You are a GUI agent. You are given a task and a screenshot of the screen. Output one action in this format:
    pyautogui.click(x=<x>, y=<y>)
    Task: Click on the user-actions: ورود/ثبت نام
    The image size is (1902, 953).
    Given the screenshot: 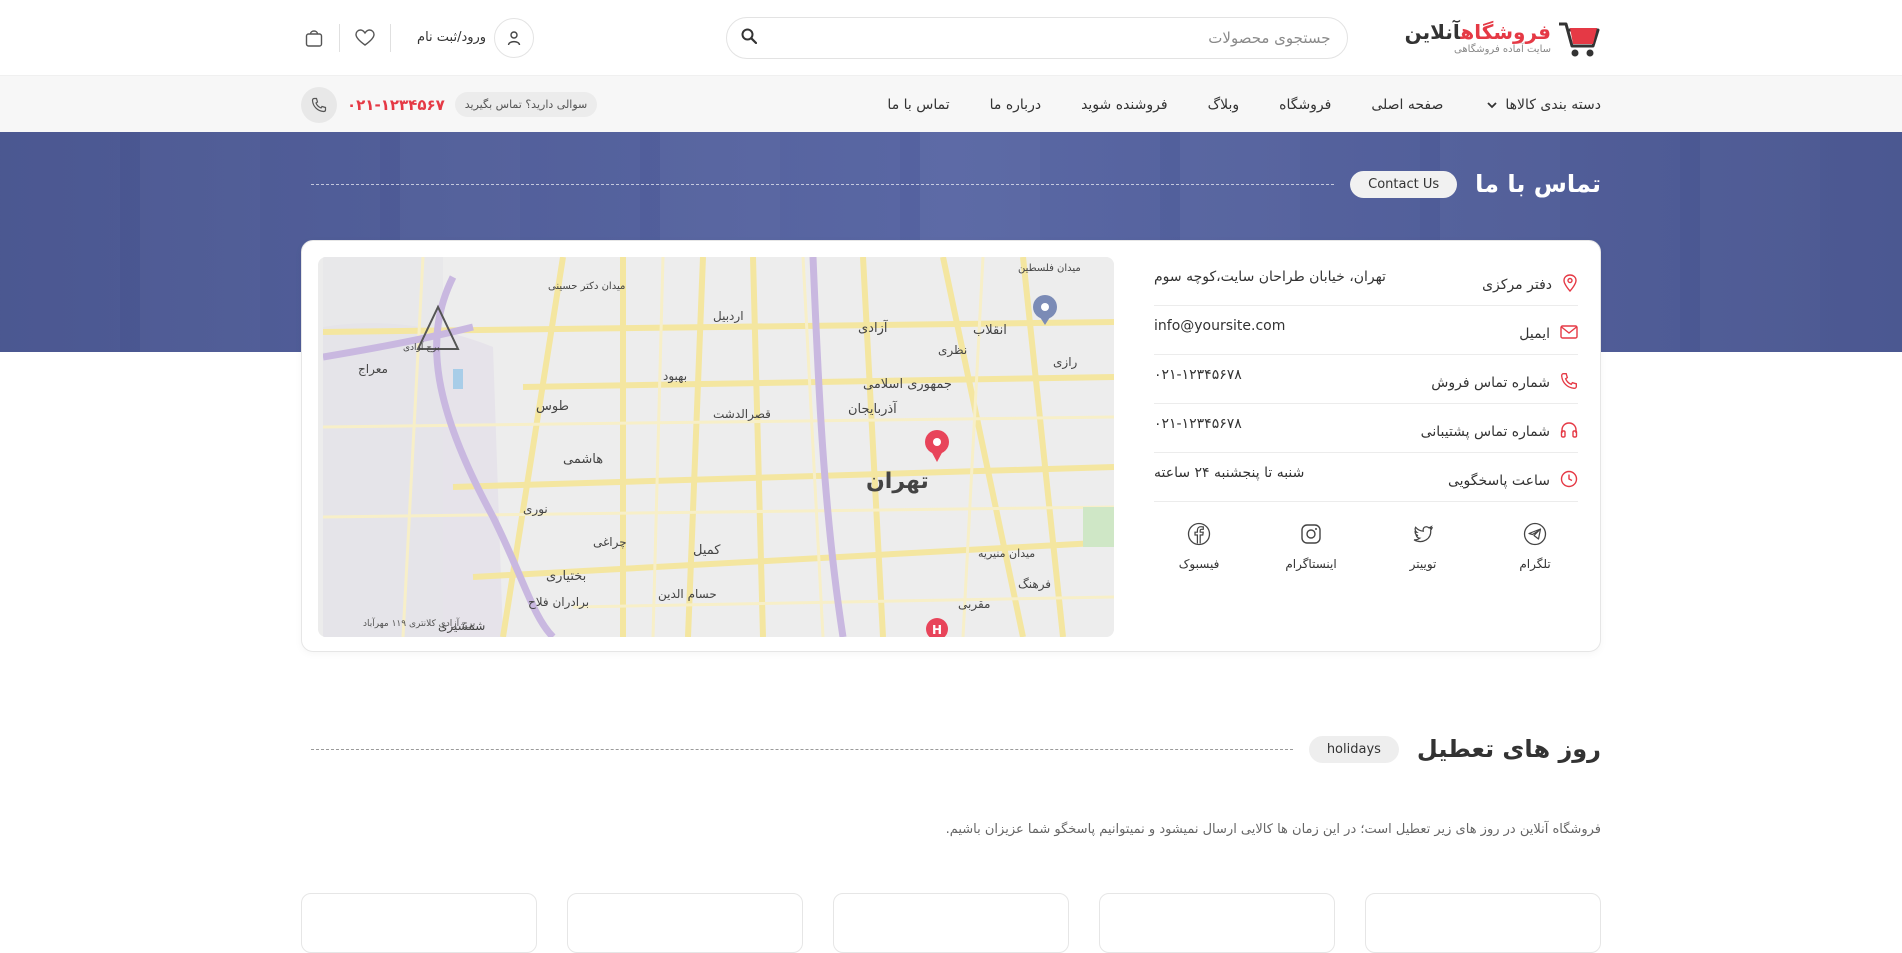 What is the action you would take?
    pyautogui.click(x=418, y=37)
    